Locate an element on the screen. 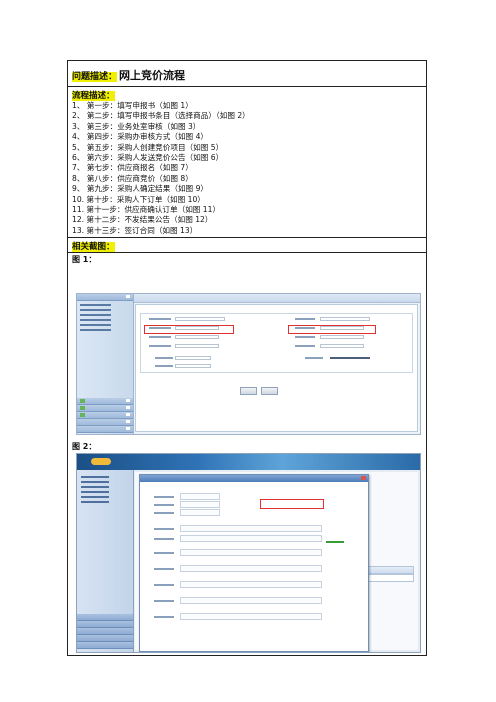 The height and width of the screenshot is (702, 496). step-item: 7、 第七步：供应商报名（如图 7） is located at coordinates (132, 168).